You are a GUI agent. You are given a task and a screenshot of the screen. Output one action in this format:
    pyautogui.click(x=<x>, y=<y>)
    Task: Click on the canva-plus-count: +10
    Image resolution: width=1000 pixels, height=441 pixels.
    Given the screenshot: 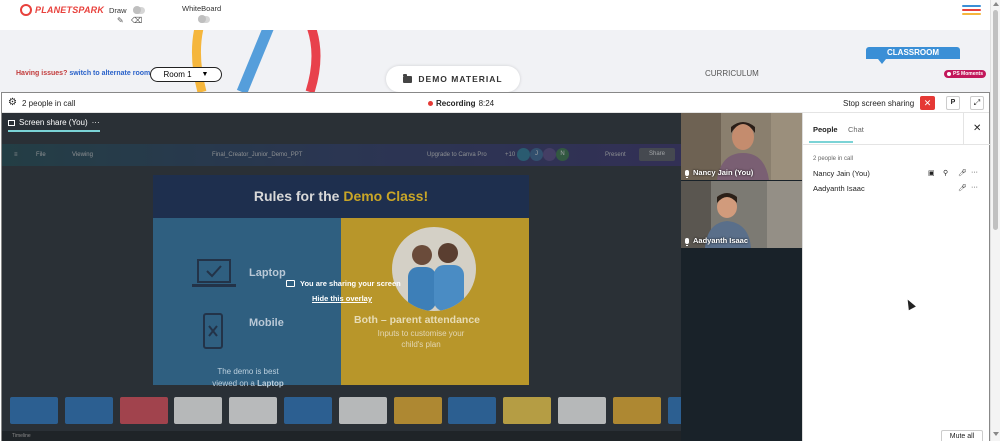 What is the action you would take?
    pyautogui.click(x=510, y=155)
    